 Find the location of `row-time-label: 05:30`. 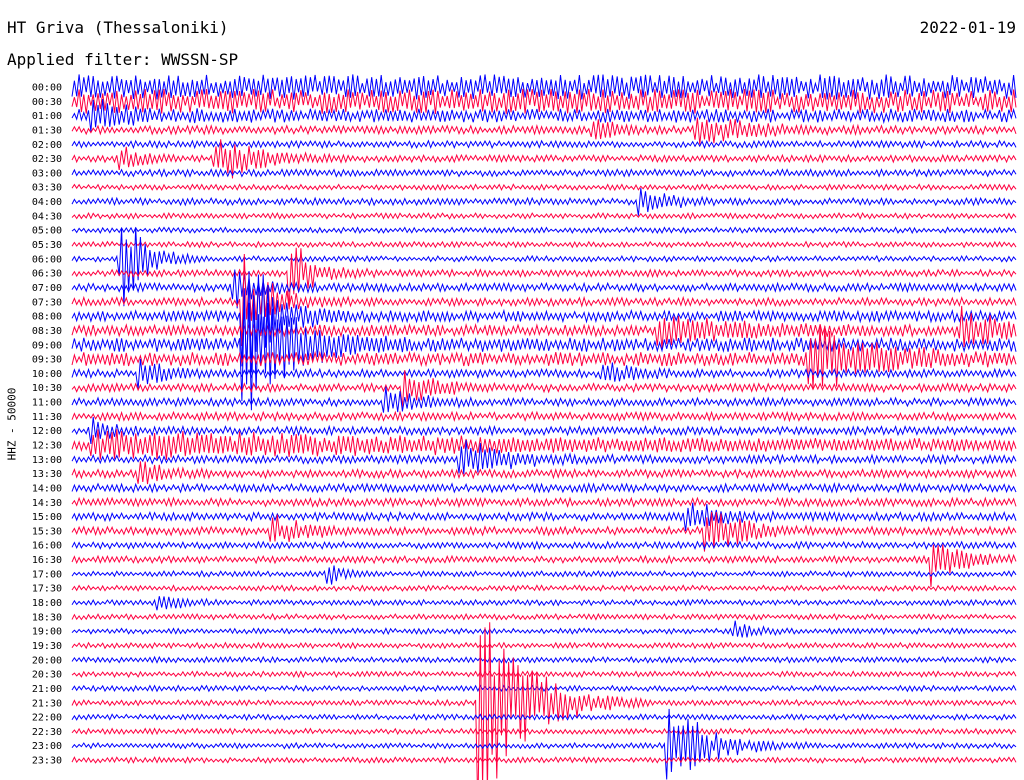

row-time-label: 05:30 is located at coordinates (47, 245).